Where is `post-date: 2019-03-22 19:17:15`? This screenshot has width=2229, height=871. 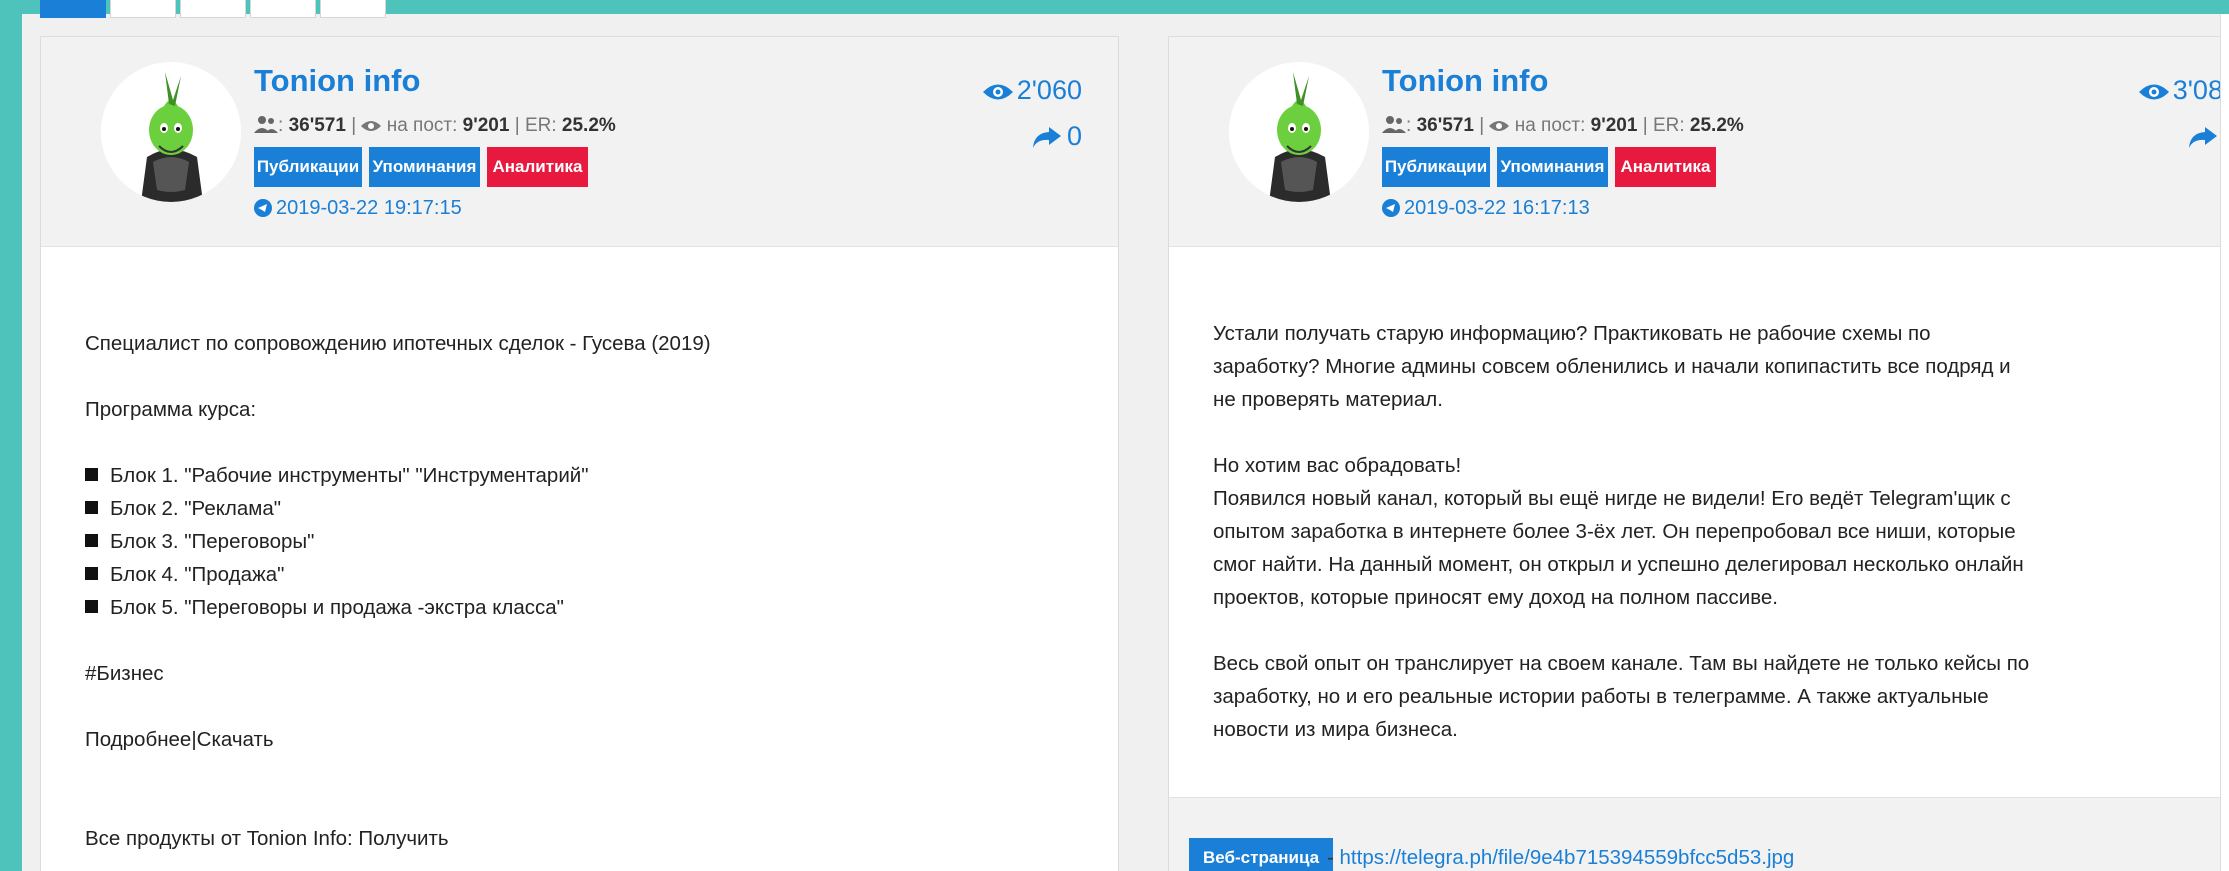 post-date: 2019-03-22 19:17:15 is located at coordinates (358, 208).